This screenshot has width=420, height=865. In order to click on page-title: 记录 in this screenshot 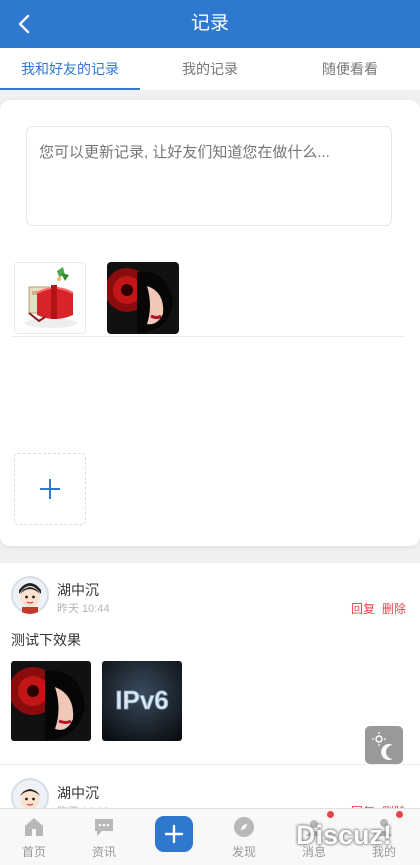, I will do `click(209, 23)`.